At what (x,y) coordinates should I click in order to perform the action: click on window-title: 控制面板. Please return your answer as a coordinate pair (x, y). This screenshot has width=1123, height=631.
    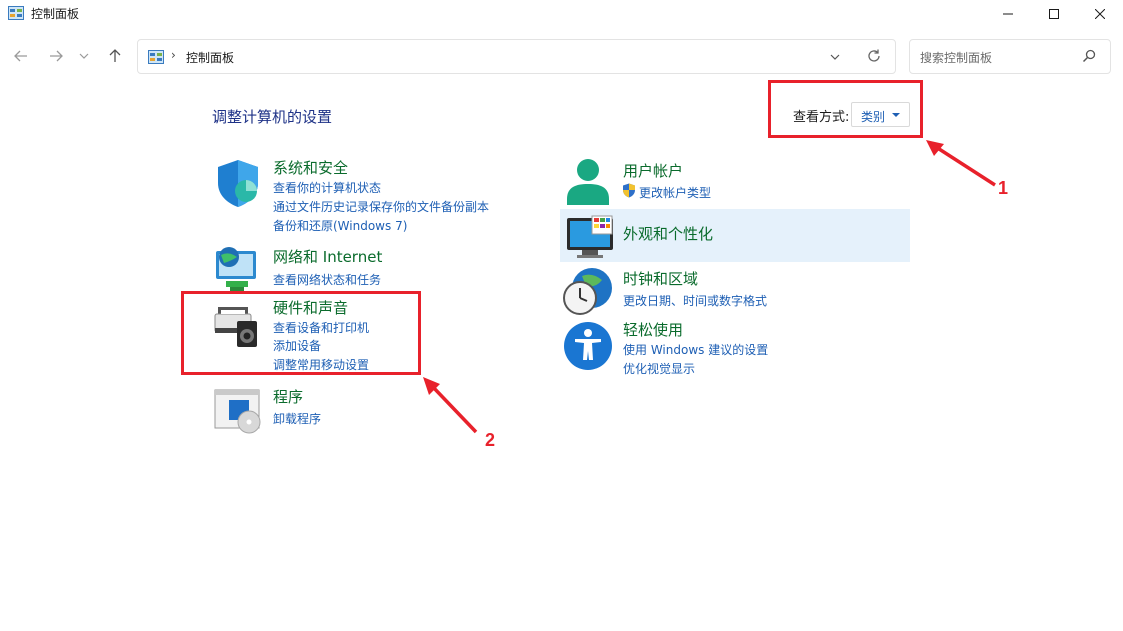
    Looking at the image, I should click on (55, 14).